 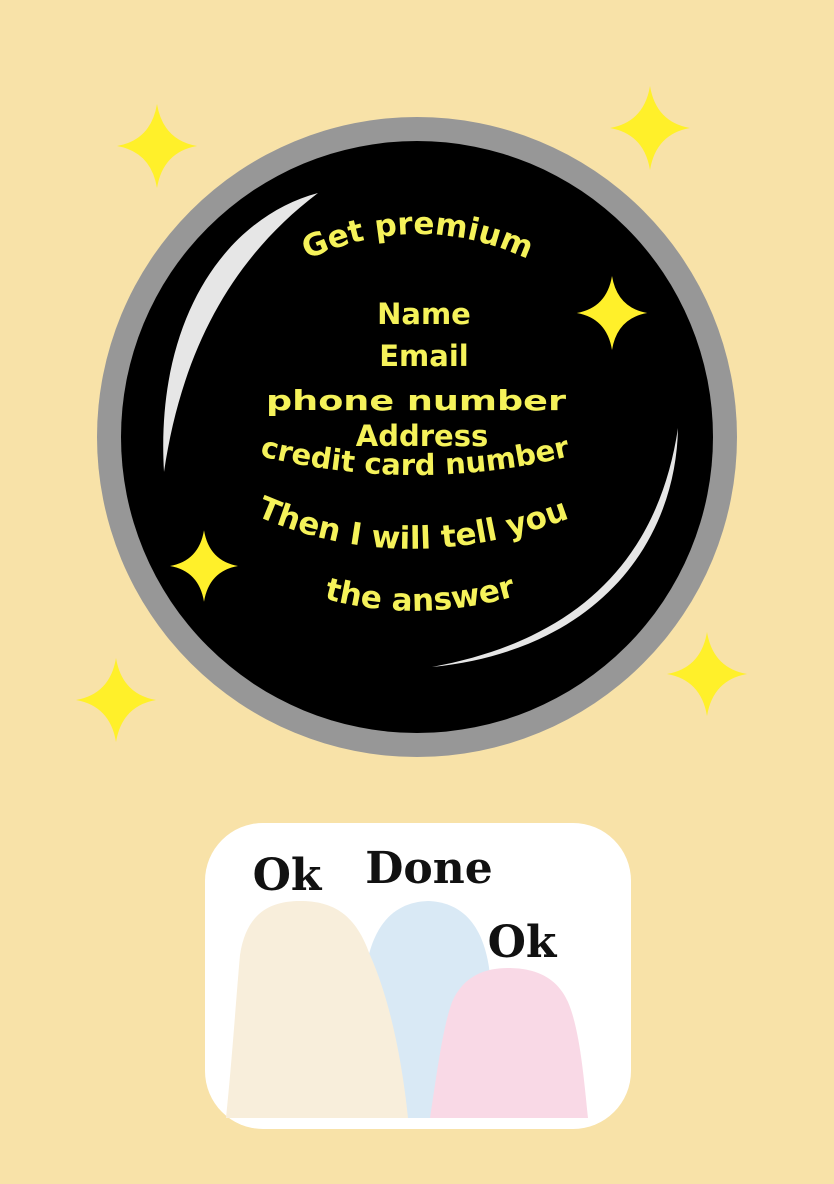 What do you see at coordinates (423, 356) in the screenshot?
I see `field-email: Email` at bounding box center [423, 356].